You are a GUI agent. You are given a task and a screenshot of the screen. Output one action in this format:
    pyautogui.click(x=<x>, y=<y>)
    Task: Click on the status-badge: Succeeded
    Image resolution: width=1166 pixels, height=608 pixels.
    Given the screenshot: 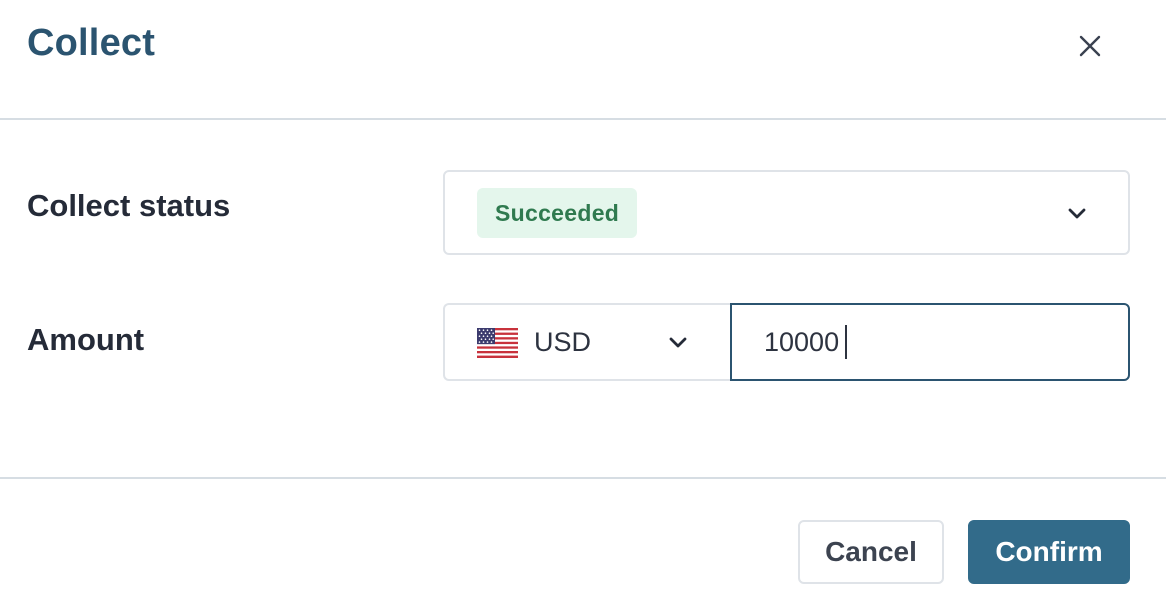 What is the action you would take?
    pyautogui.click(x=557, y=213)
    